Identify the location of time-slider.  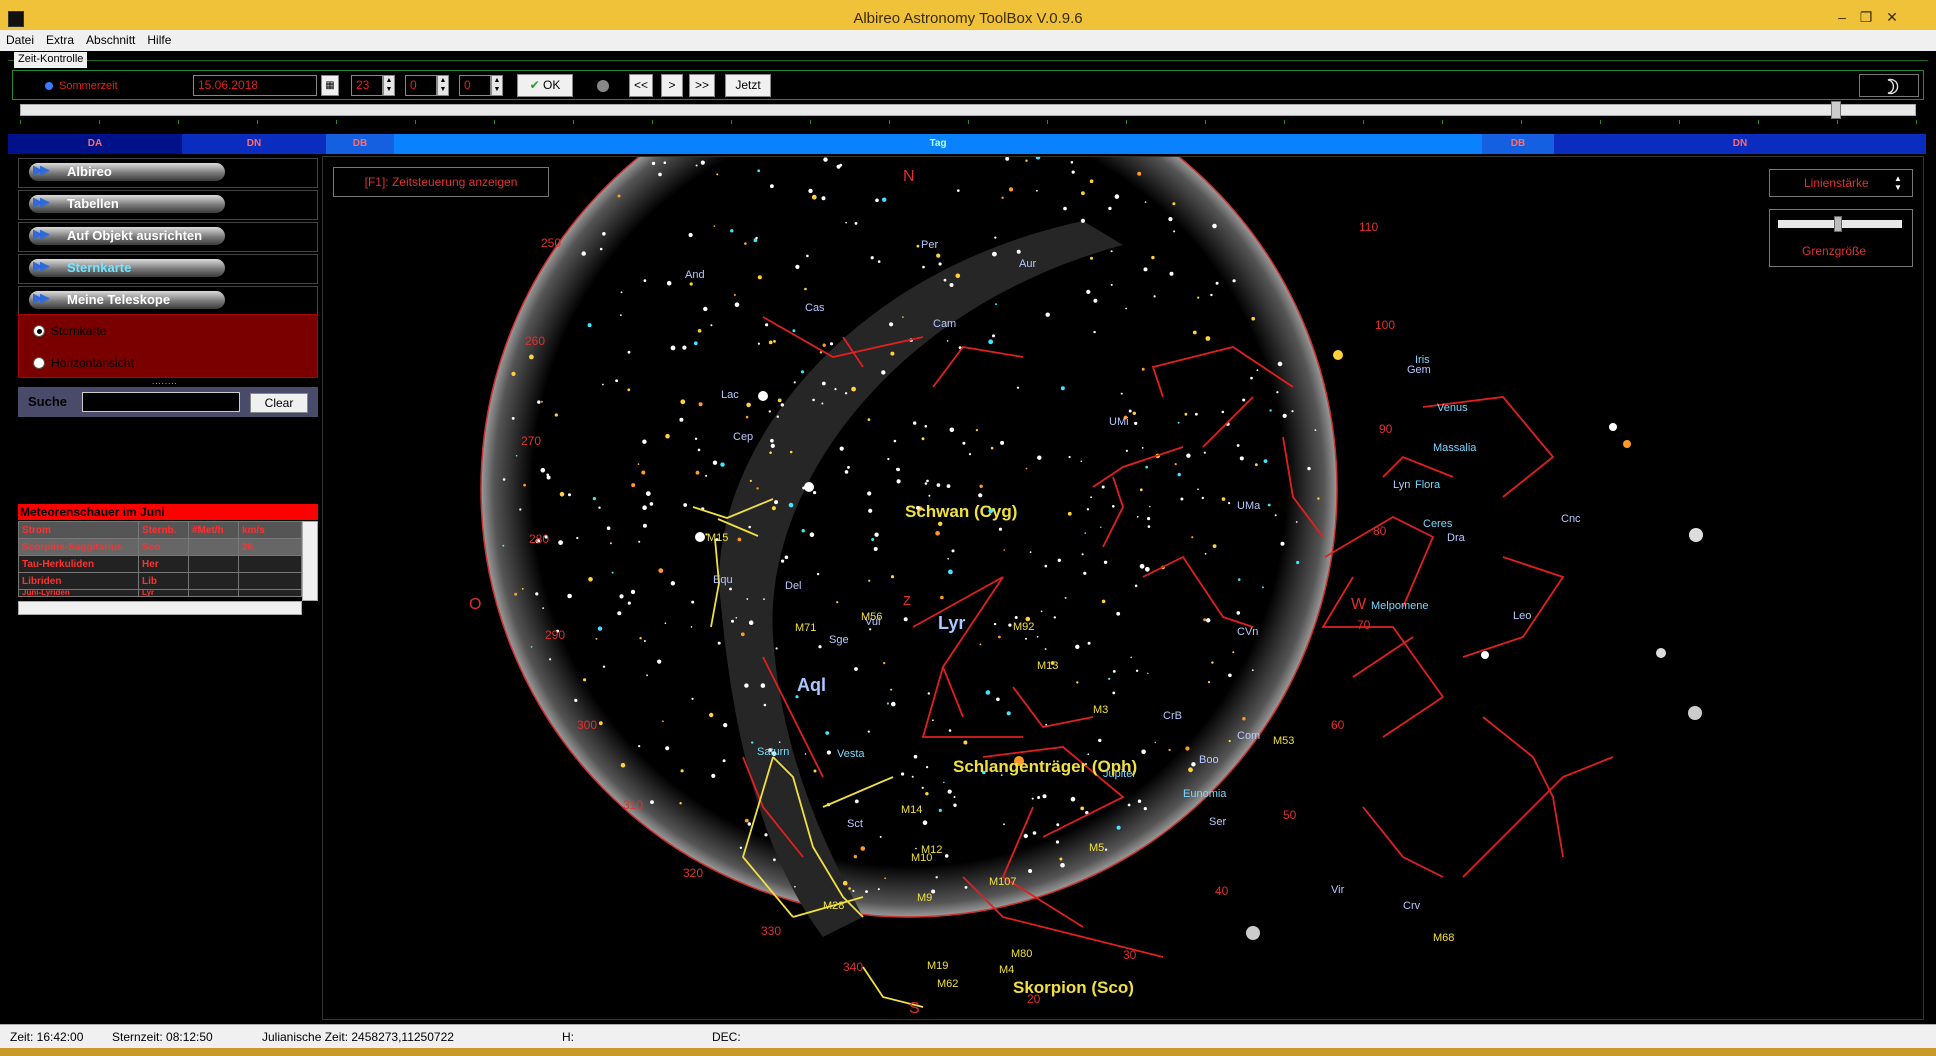
(968, 110).